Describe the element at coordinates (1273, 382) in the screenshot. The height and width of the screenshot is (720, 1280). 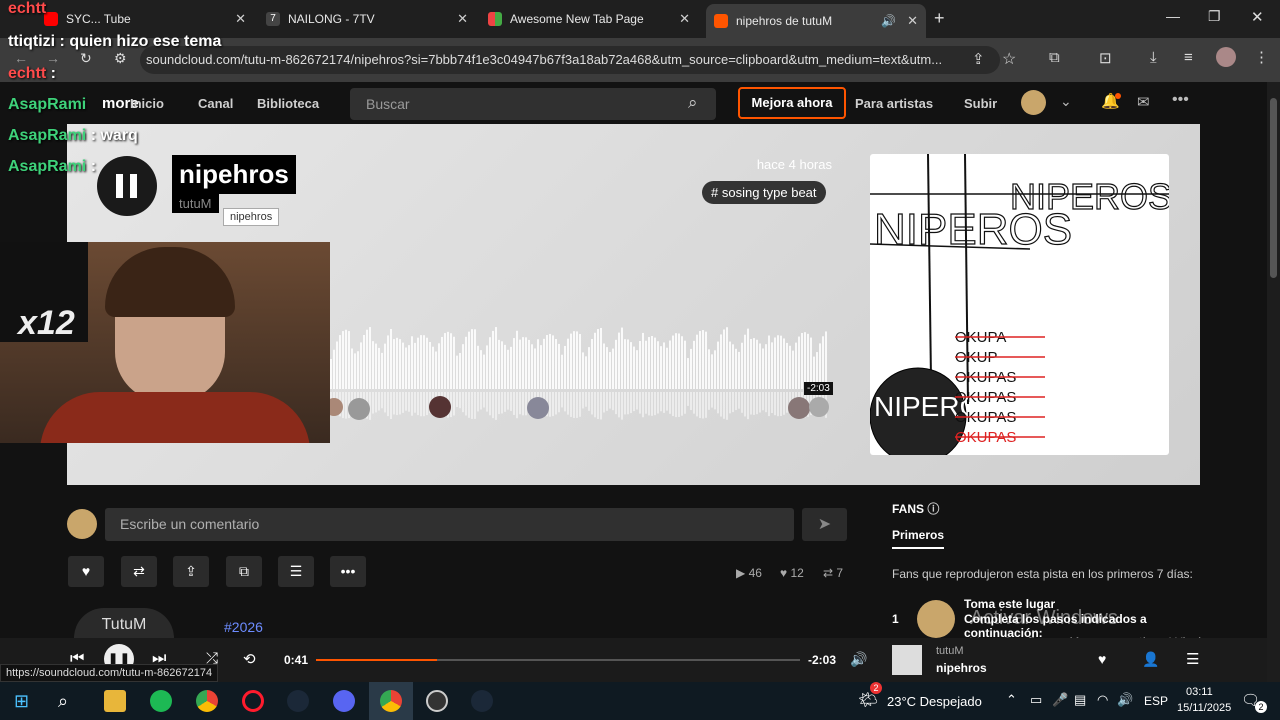
I see `scrollbar` at that location.